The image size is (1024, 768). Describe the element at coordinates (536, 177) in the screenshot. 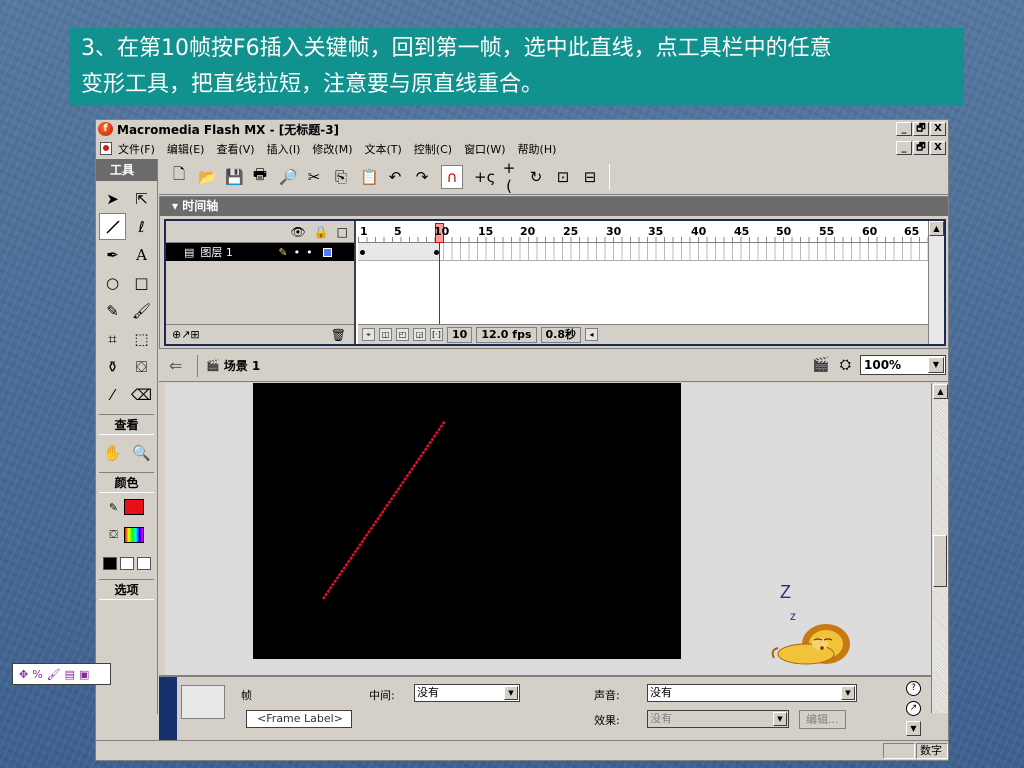

I see `rotate-icon: ↻` at that location.